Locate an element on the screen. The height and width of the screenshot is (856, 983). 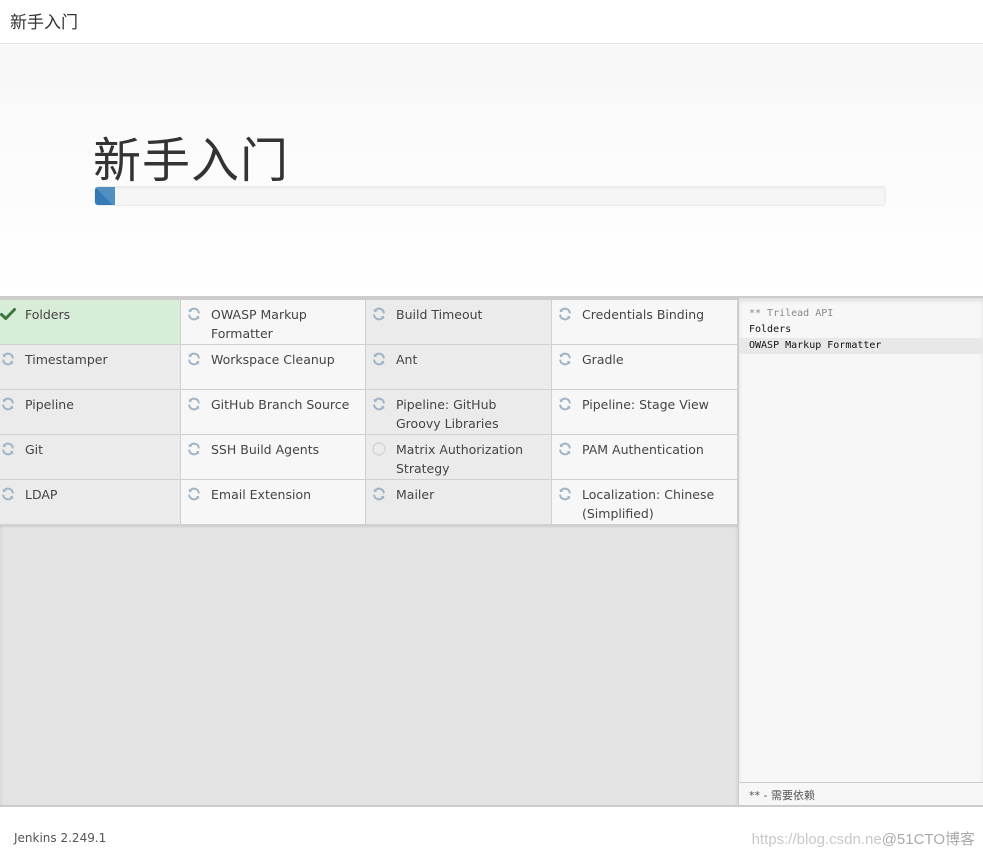
plugin-item: Localization: Chinese (Simplified) is located at coordinates (645, 502).